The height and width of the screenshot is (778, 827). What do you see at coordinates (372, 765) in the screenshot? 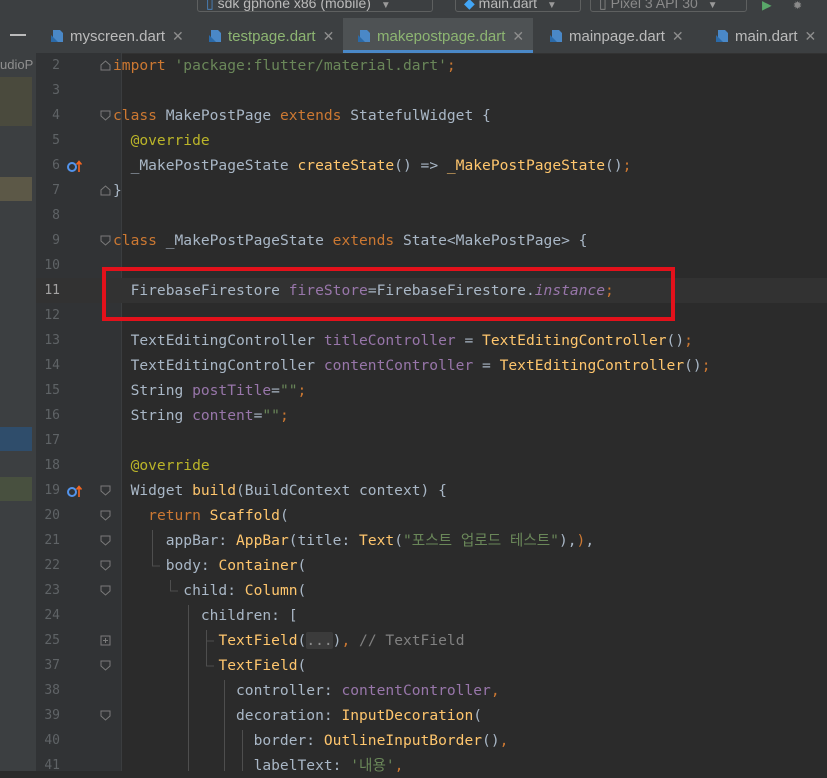
I see `code-token: '내용'` at bounding box center [372, 765].